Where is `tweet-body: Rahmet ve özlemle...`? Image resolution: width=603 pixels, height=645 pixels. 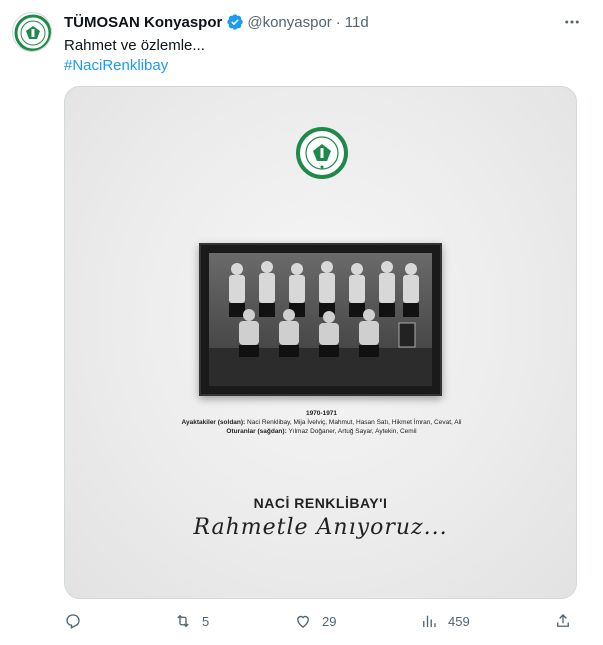
tweet-body: Rahmet ve özlemle... is located at coordinates (134, 45).